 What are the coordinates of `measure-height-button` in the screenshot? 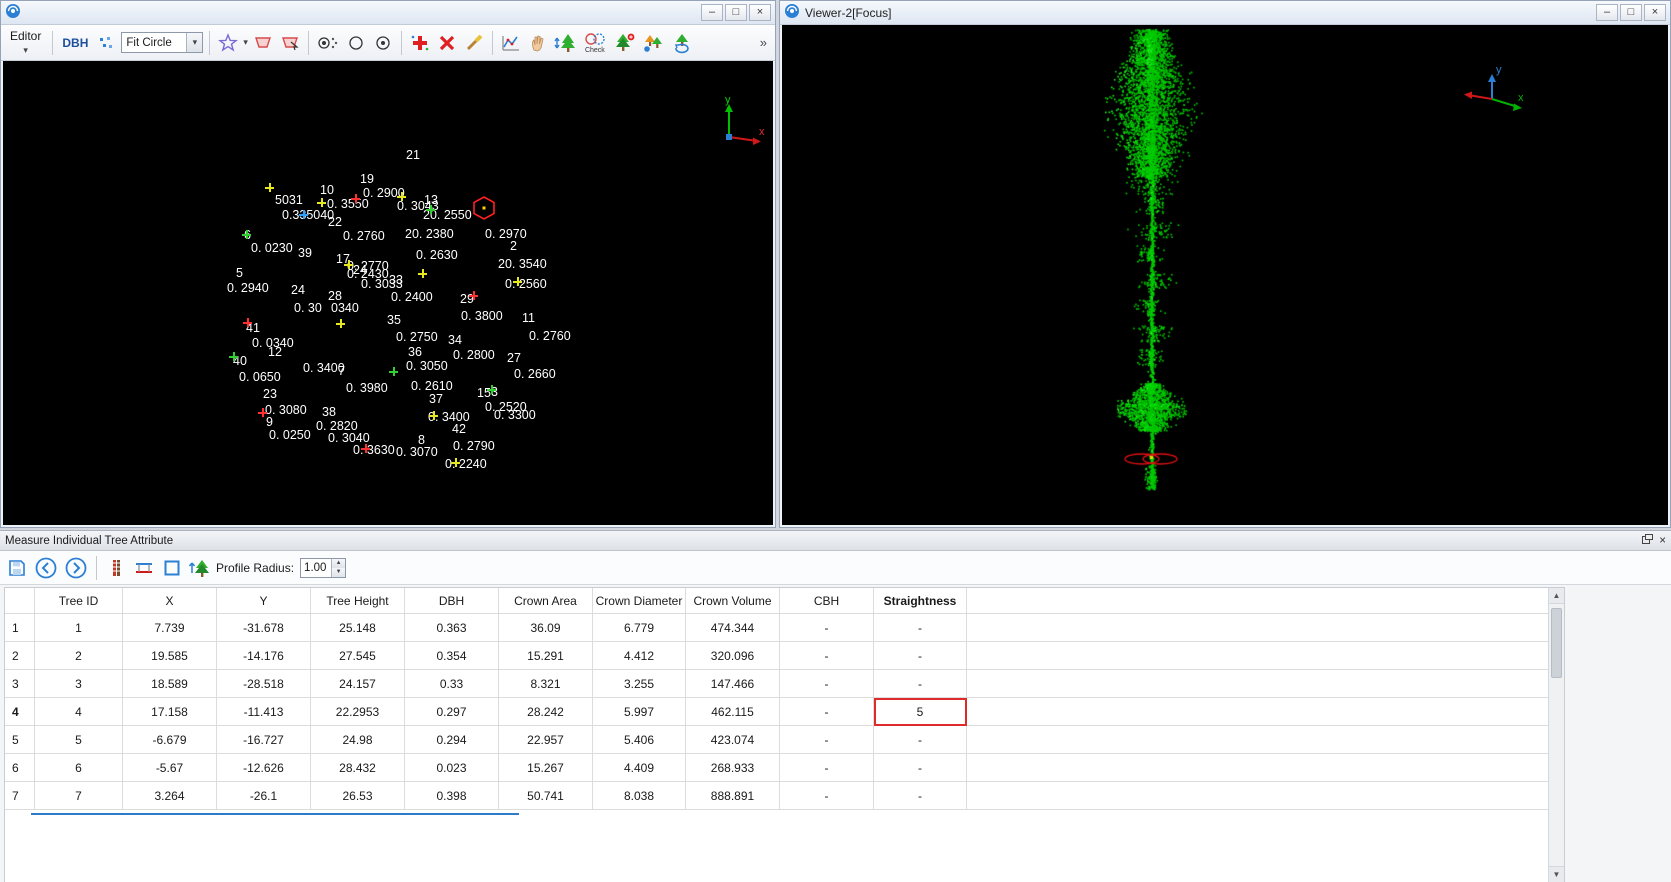 It's located at (116, 568).